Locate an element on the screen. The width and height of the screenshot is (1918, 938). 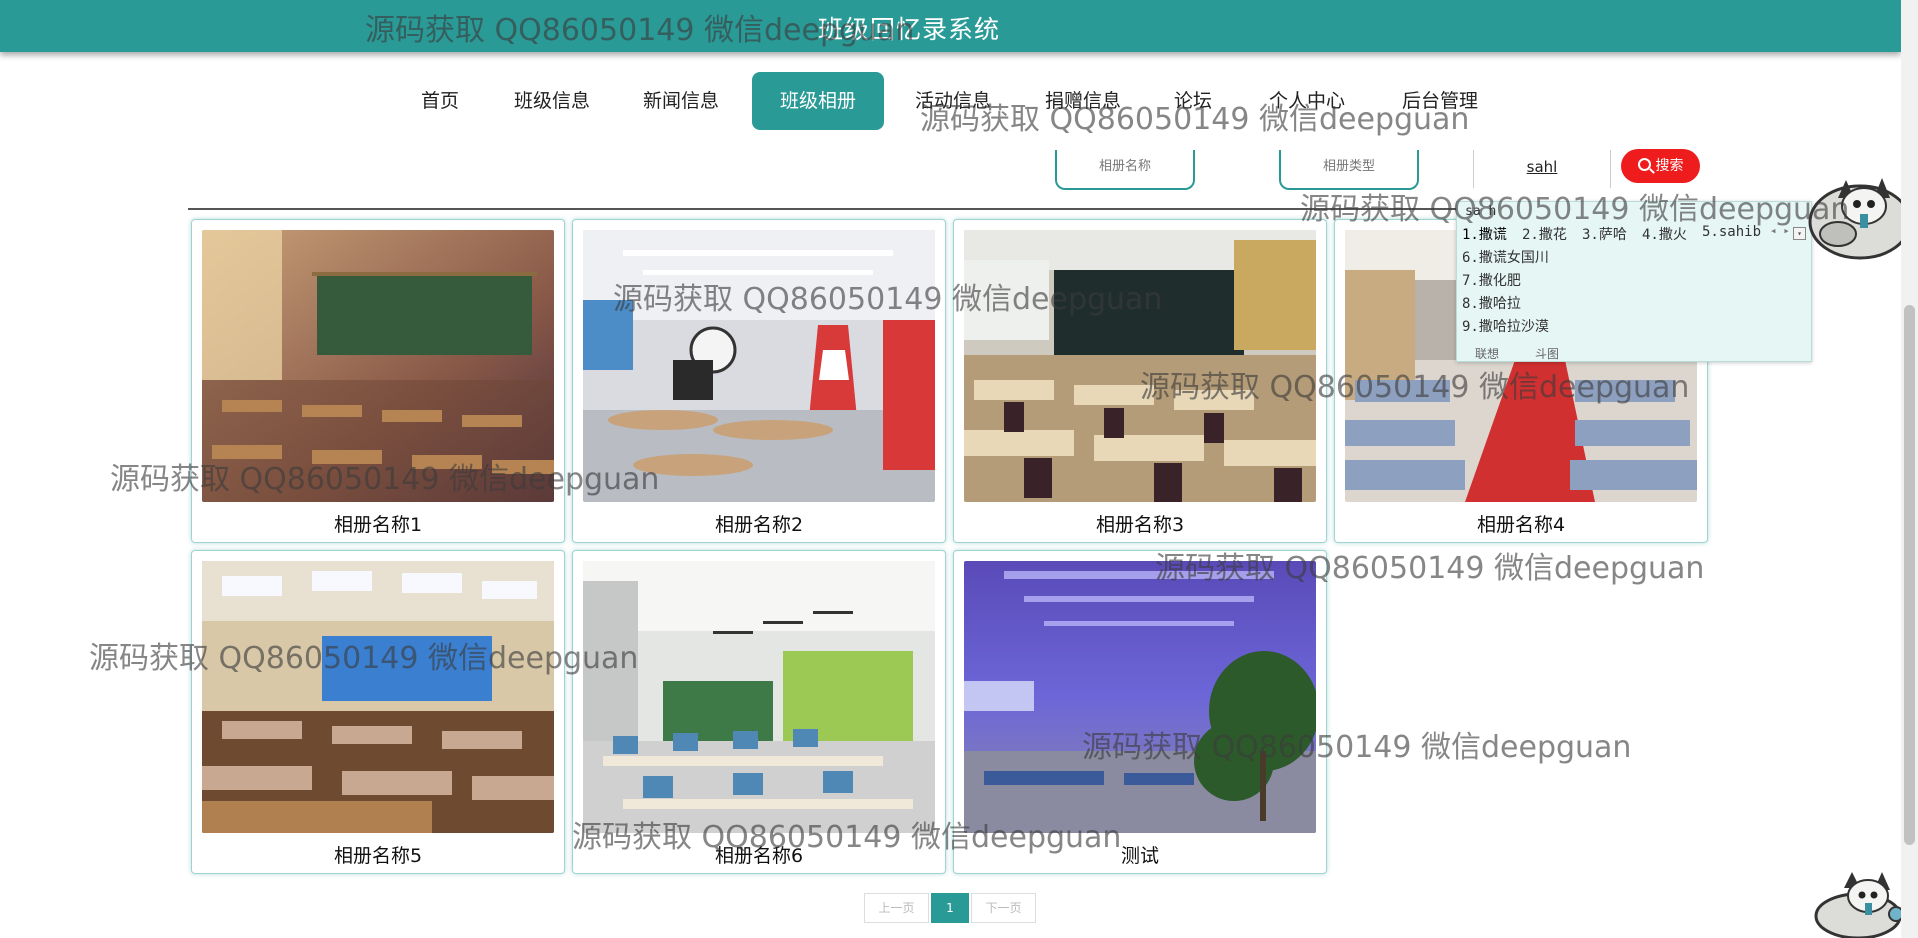
pagination-page-1: 1 is located at coordinates (950, 908).